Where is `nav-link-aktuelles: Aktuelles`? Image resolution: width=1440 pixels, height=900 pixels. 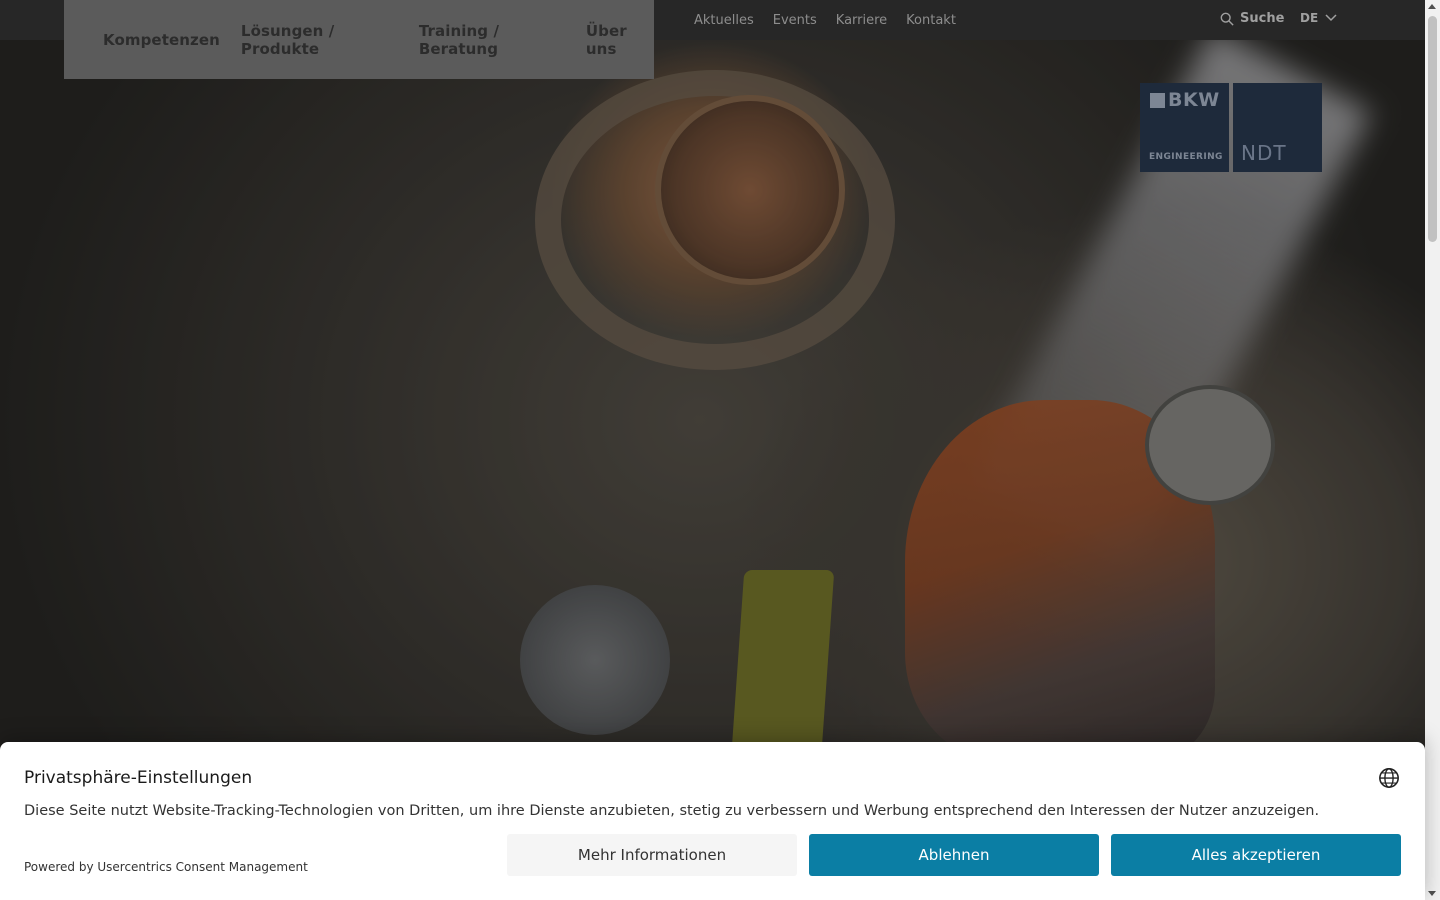 nav-link-aktuelles: Aktuelles is located at coordinates (724, 20).